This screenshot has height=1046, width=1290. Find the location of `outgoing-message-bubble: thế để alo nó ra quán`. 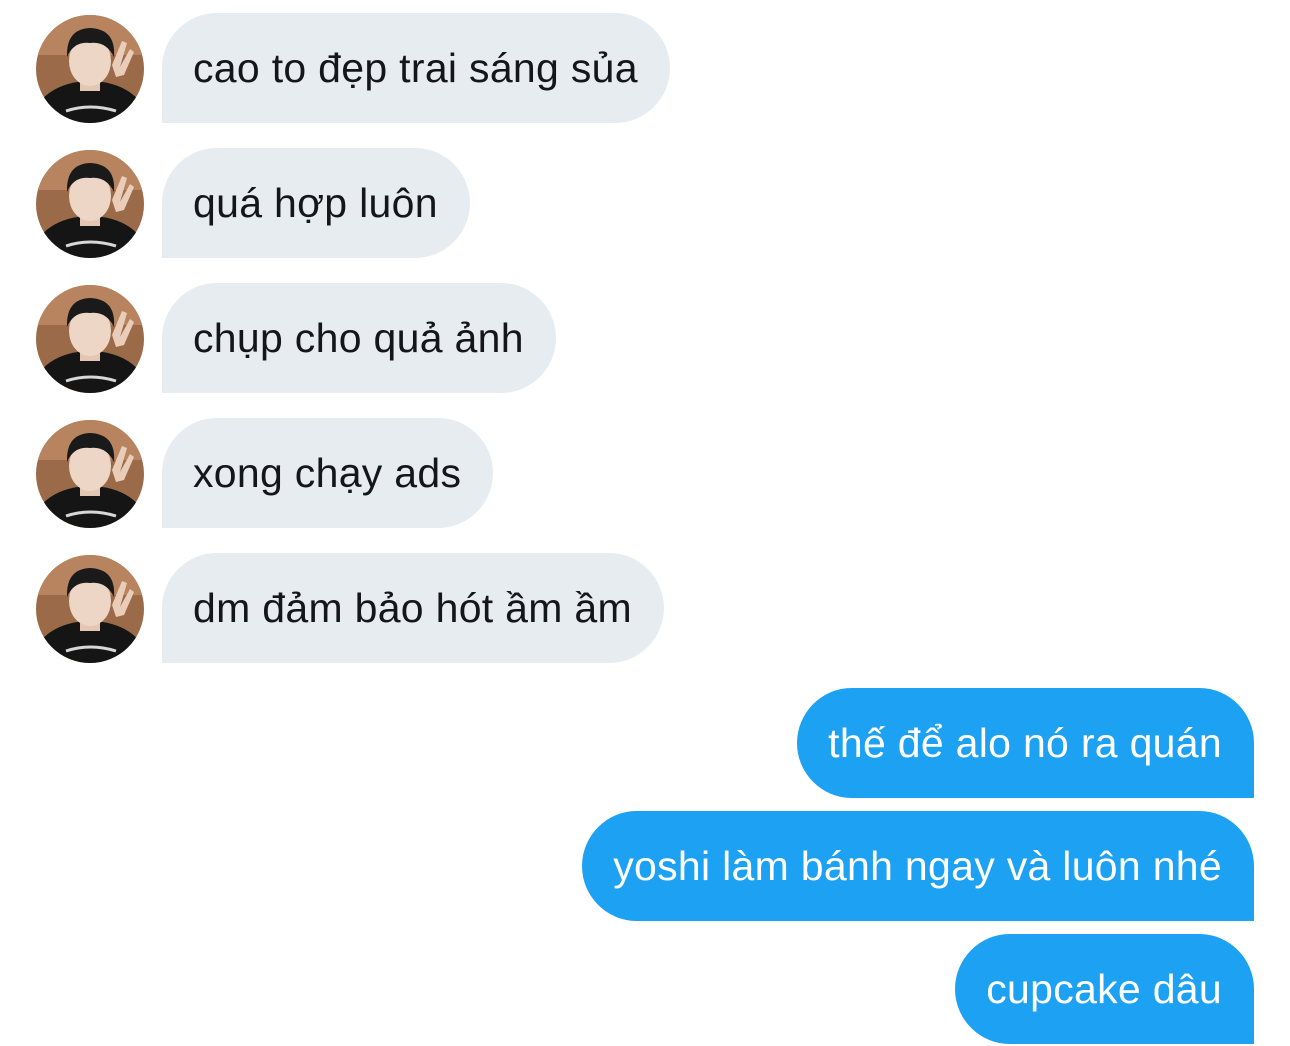

outgoing-message-bubble: thế để alo nó ra quán is located at coordinates (1025, 743).